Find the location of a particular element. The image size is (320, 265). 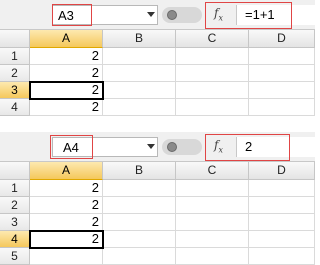

formula-bar: A4 fx 2 is located at coordinates (157, 147).